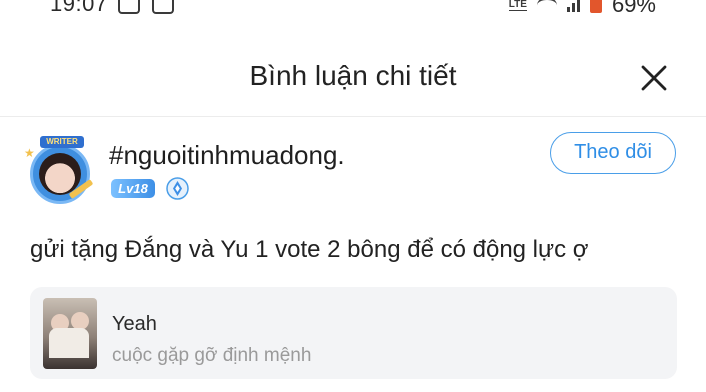  Describe the element at coordinates (547, 7) in the screenshot. I see `wifi-icon` at that location.